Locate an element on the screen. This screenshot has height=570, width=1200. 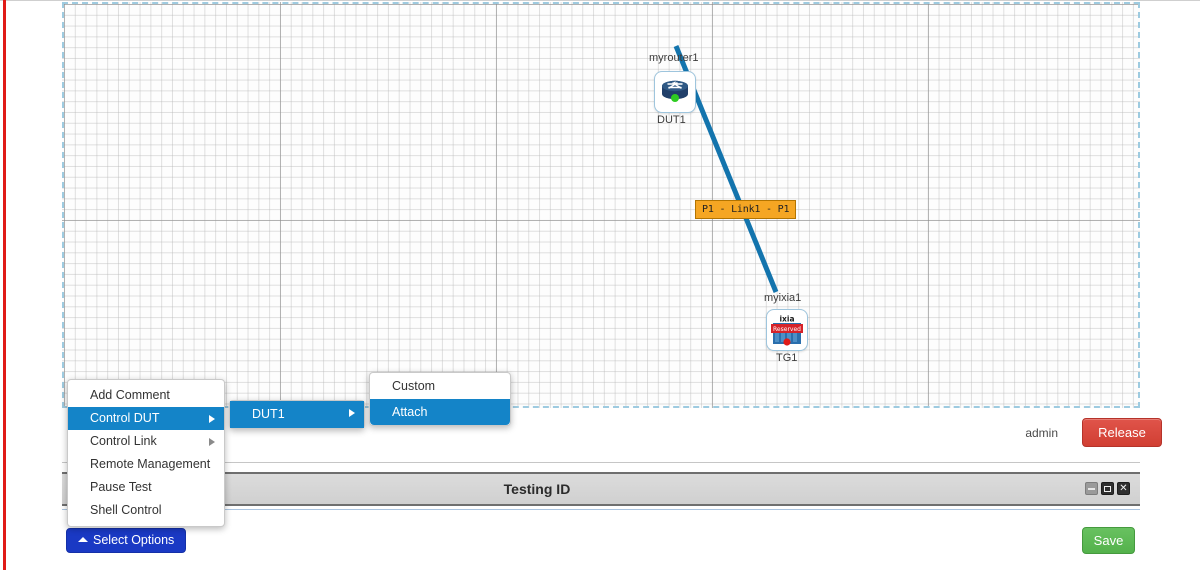
context-menu-item-pause-test: Pause Test is located at coordinates (146, 487).